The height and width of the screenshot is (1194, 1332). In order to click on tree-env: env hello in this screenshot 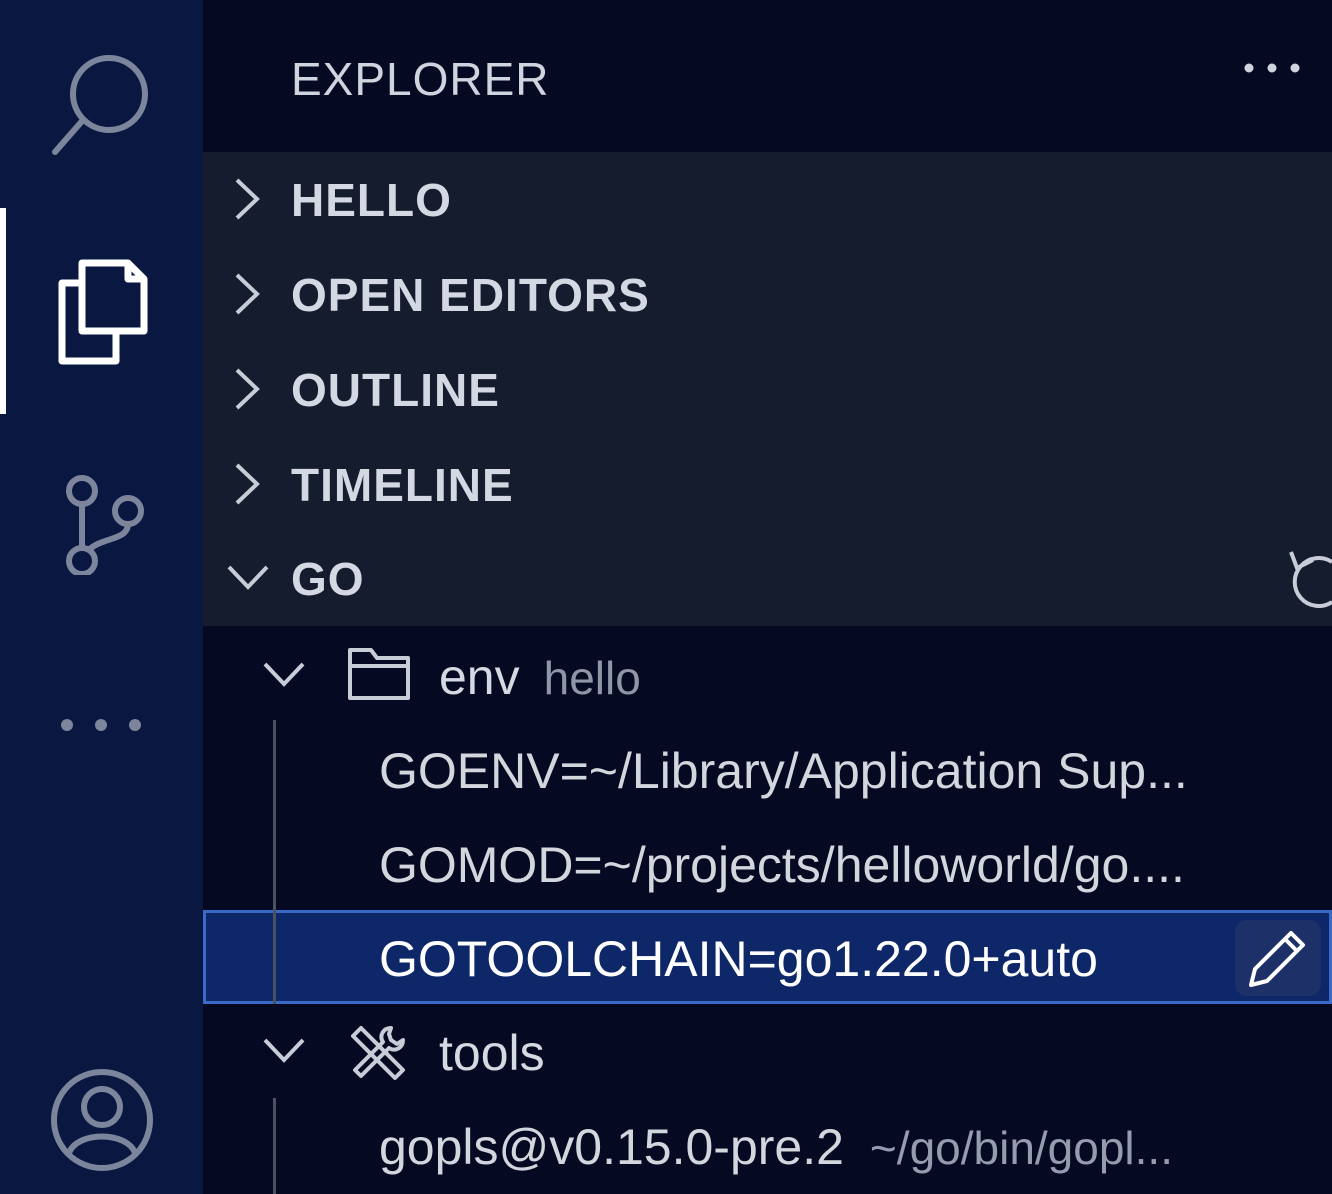, I will do `click(767, 675)`.